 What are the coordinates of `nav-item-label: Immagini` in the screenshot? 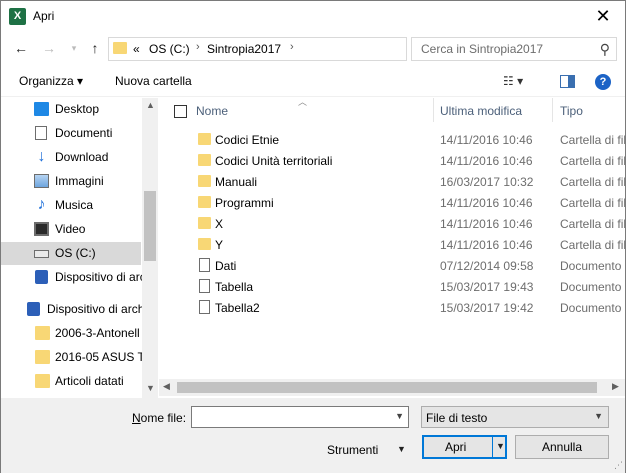 It's located at (79, 181).